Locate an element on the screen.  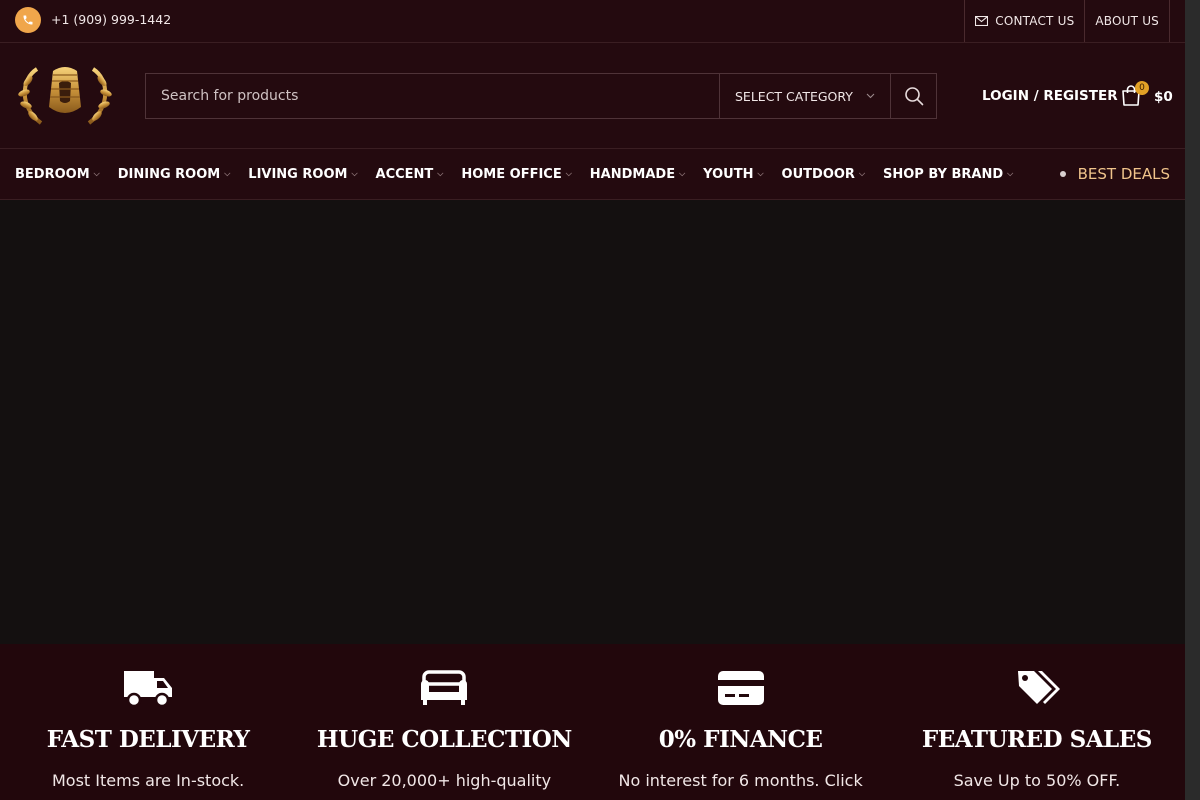
nav-item-handmade: HANDMADE ⌵ is located at coordinates (637, 174).